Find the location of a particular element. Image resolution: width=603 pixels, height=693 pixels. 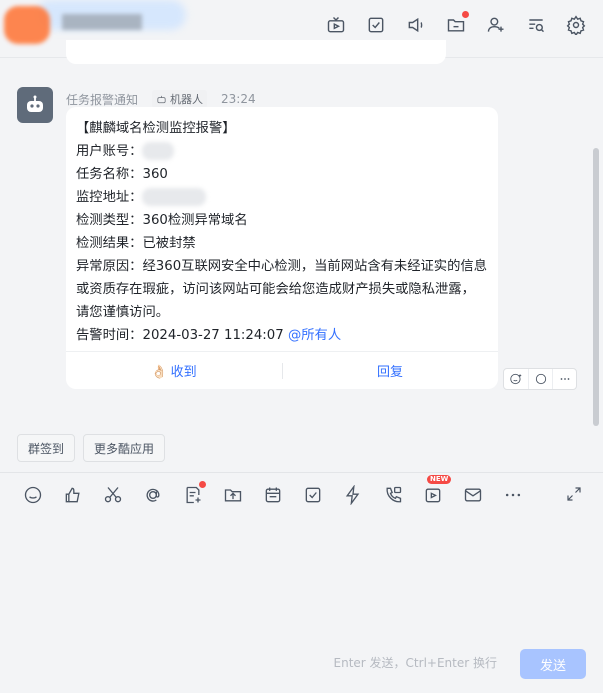

chip-group-checkin: 群签到 is located at coordinates (46, 448).